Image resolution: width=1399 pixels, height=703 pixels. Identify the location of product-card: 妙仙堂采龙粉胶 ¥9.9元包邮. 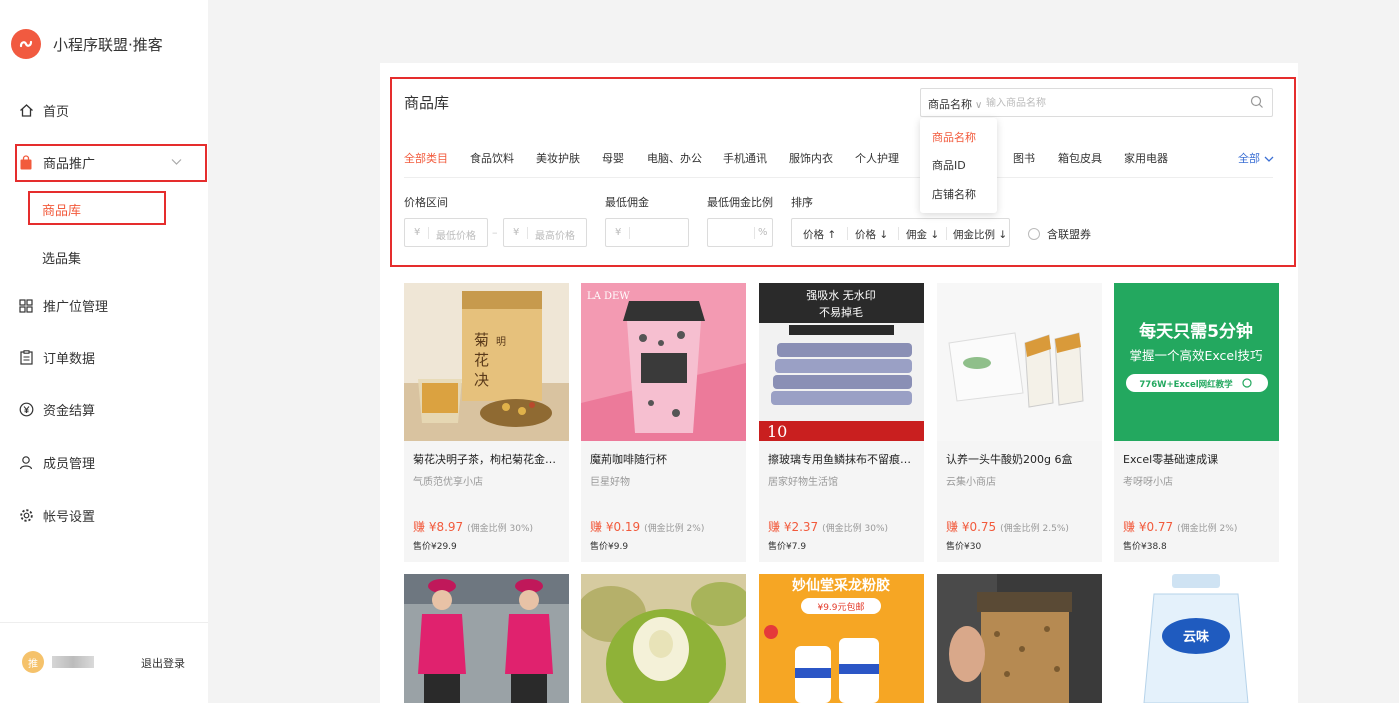
(841, 638).